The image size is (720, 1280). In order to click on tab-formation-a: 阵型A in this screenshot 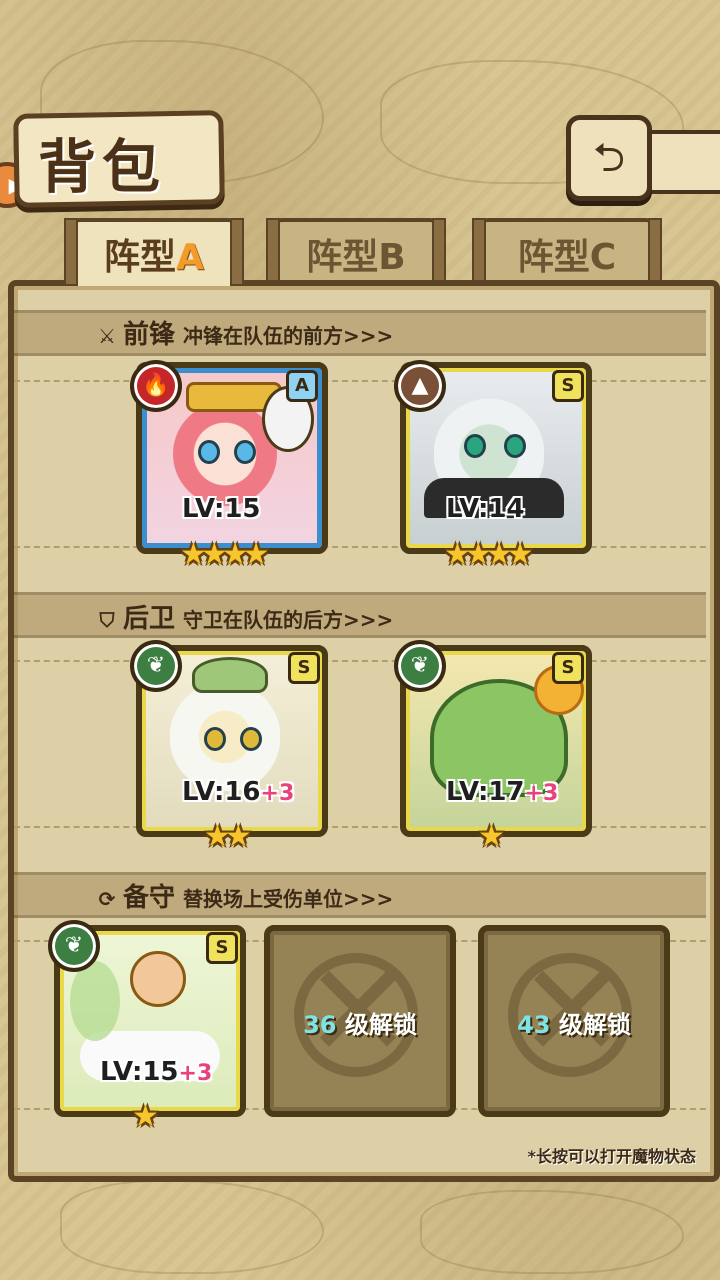, I will do `click(154, 252)`.